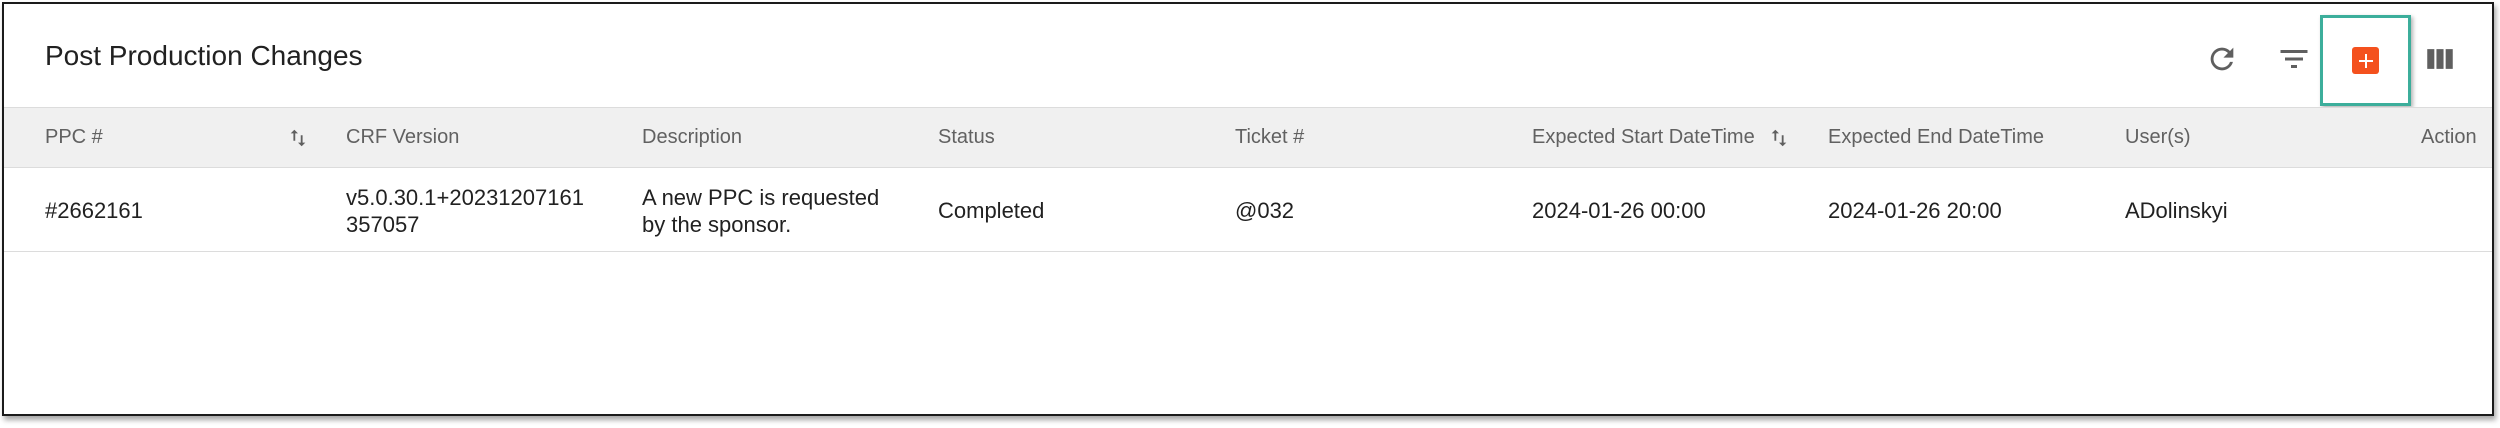 The height and width of the screenshot is (428, 2500). Describe the element at coordinates (2158, 137) in the screenshot. I see `column-header-users: User(s)` at that location.